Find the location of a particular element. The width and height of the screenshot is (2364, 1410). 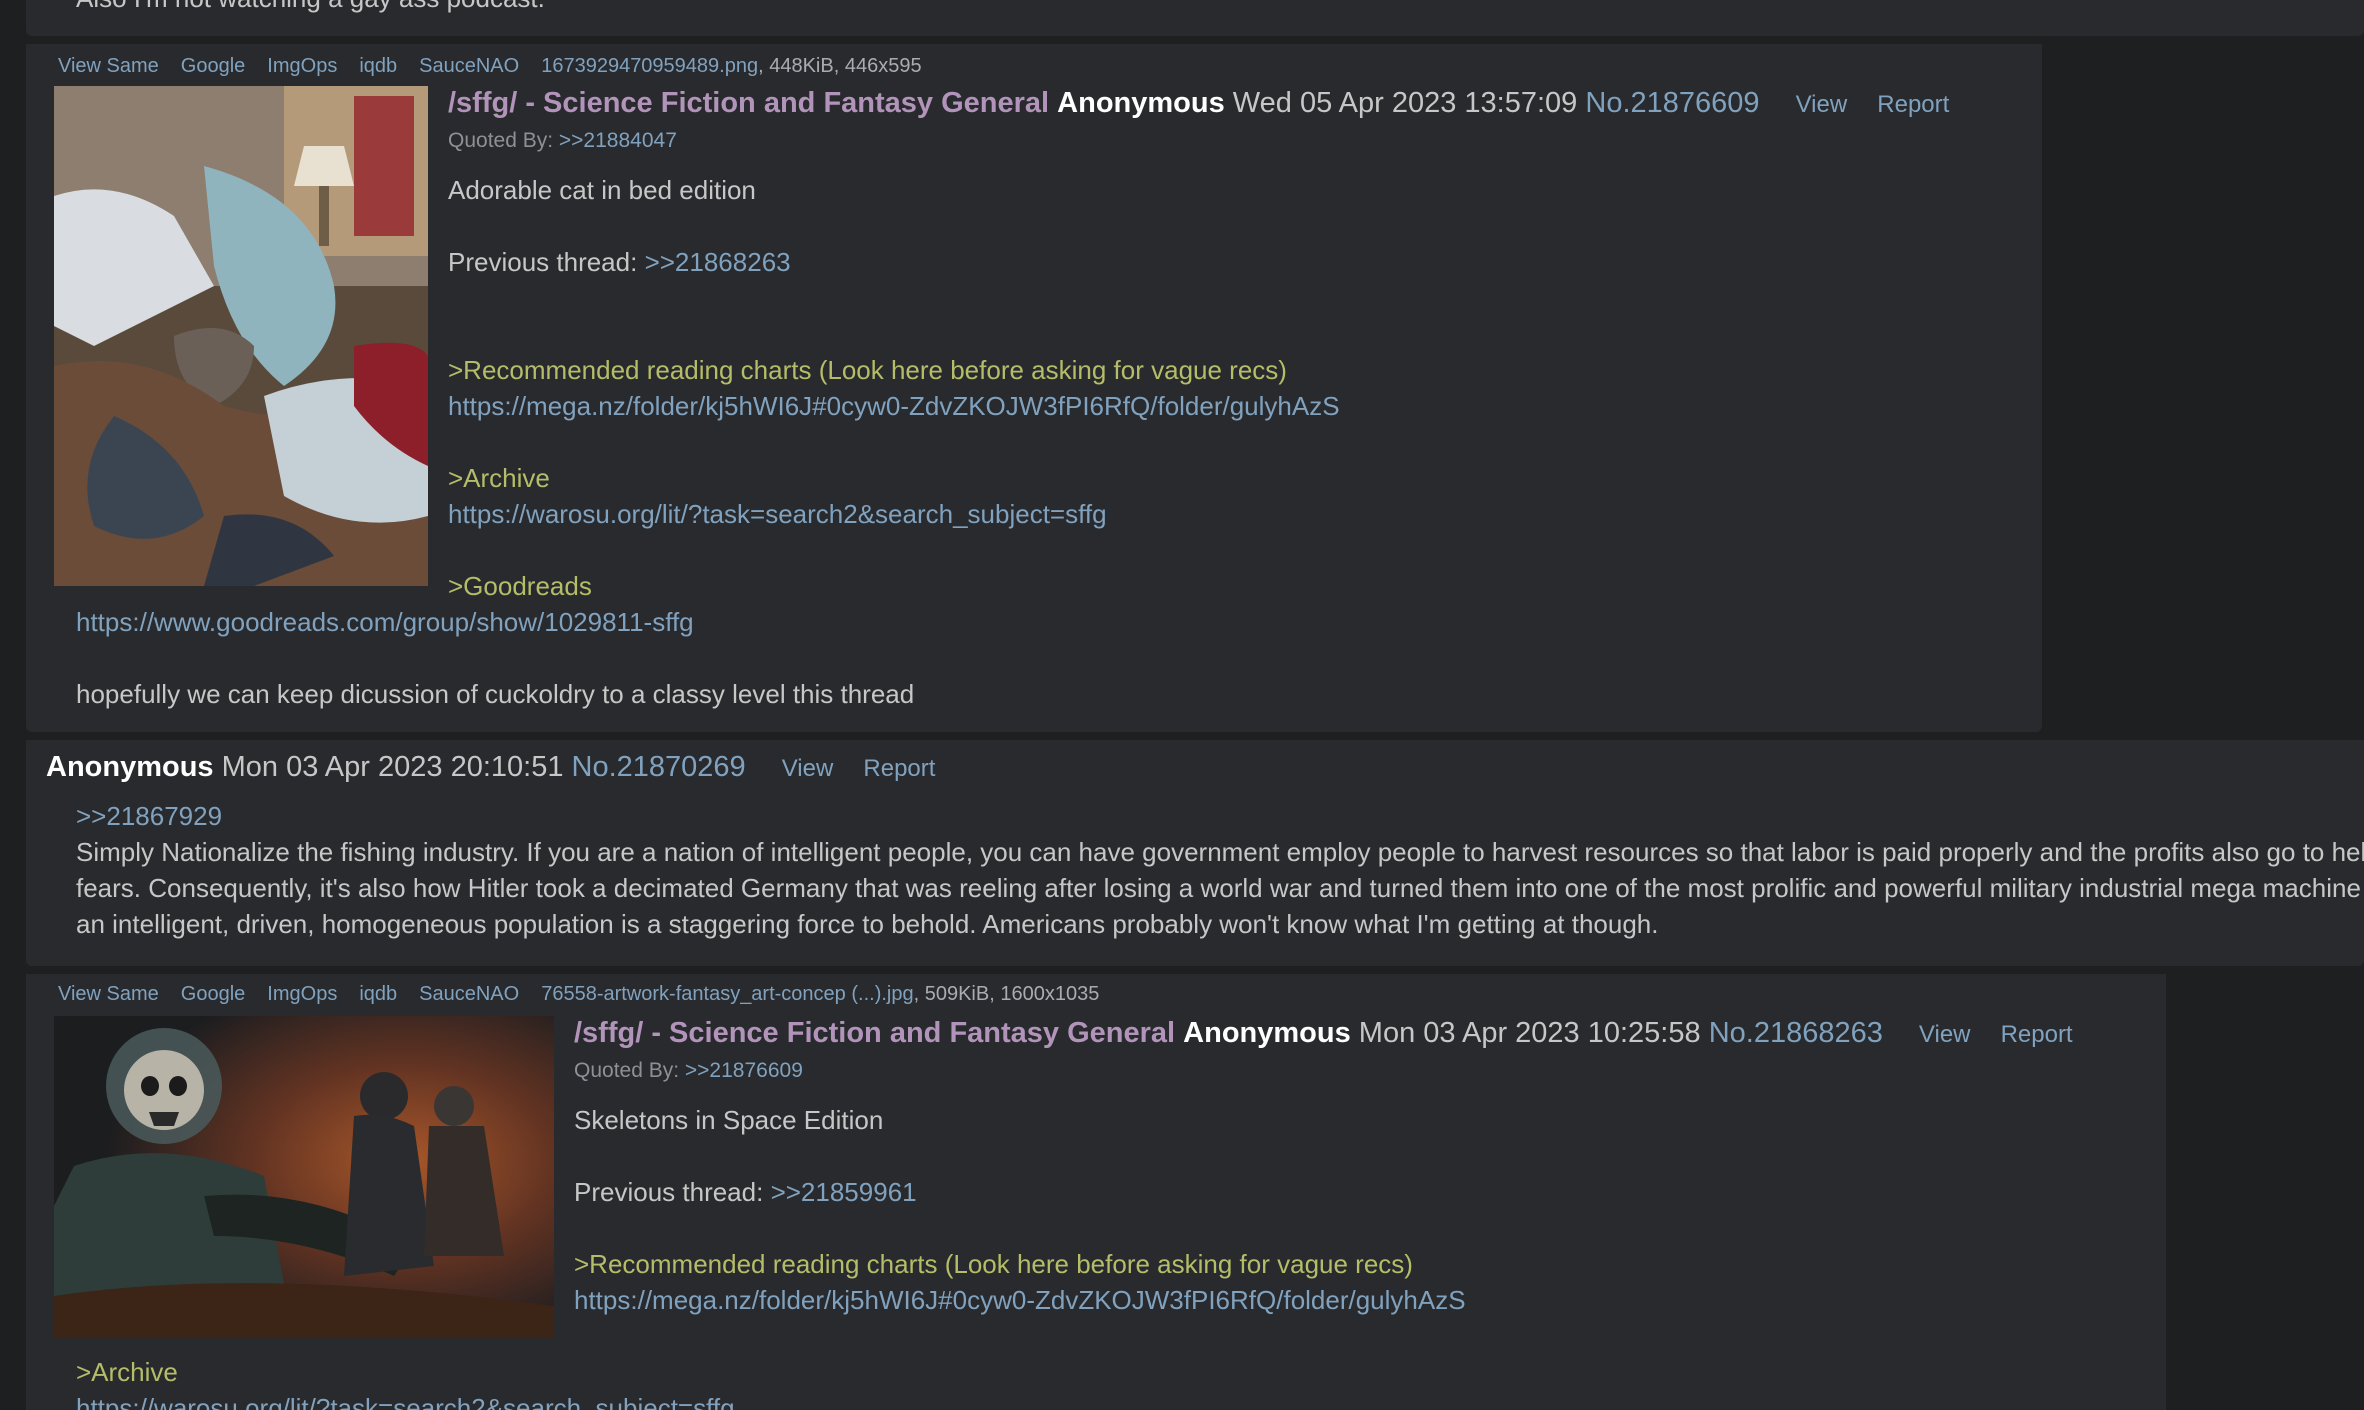

post-line-edition: Skeletons in Space Edition is located at coordinates (729, 1120).